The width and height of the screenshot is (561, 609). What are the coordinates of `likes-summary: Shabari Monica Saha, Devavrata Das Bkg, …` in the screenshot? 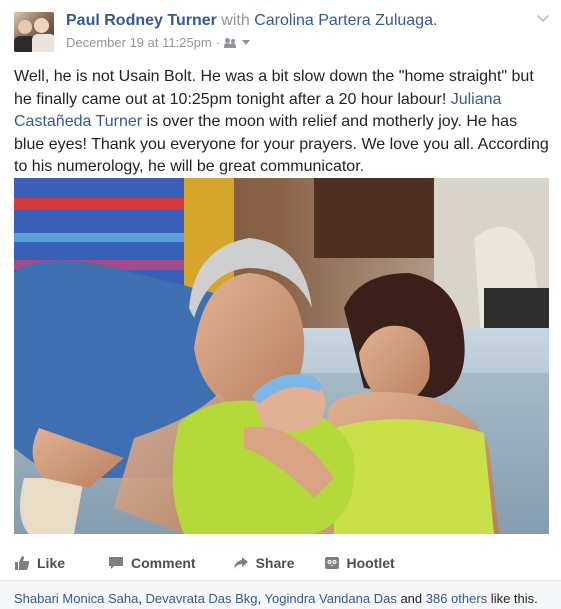 It's located at (280, 594).